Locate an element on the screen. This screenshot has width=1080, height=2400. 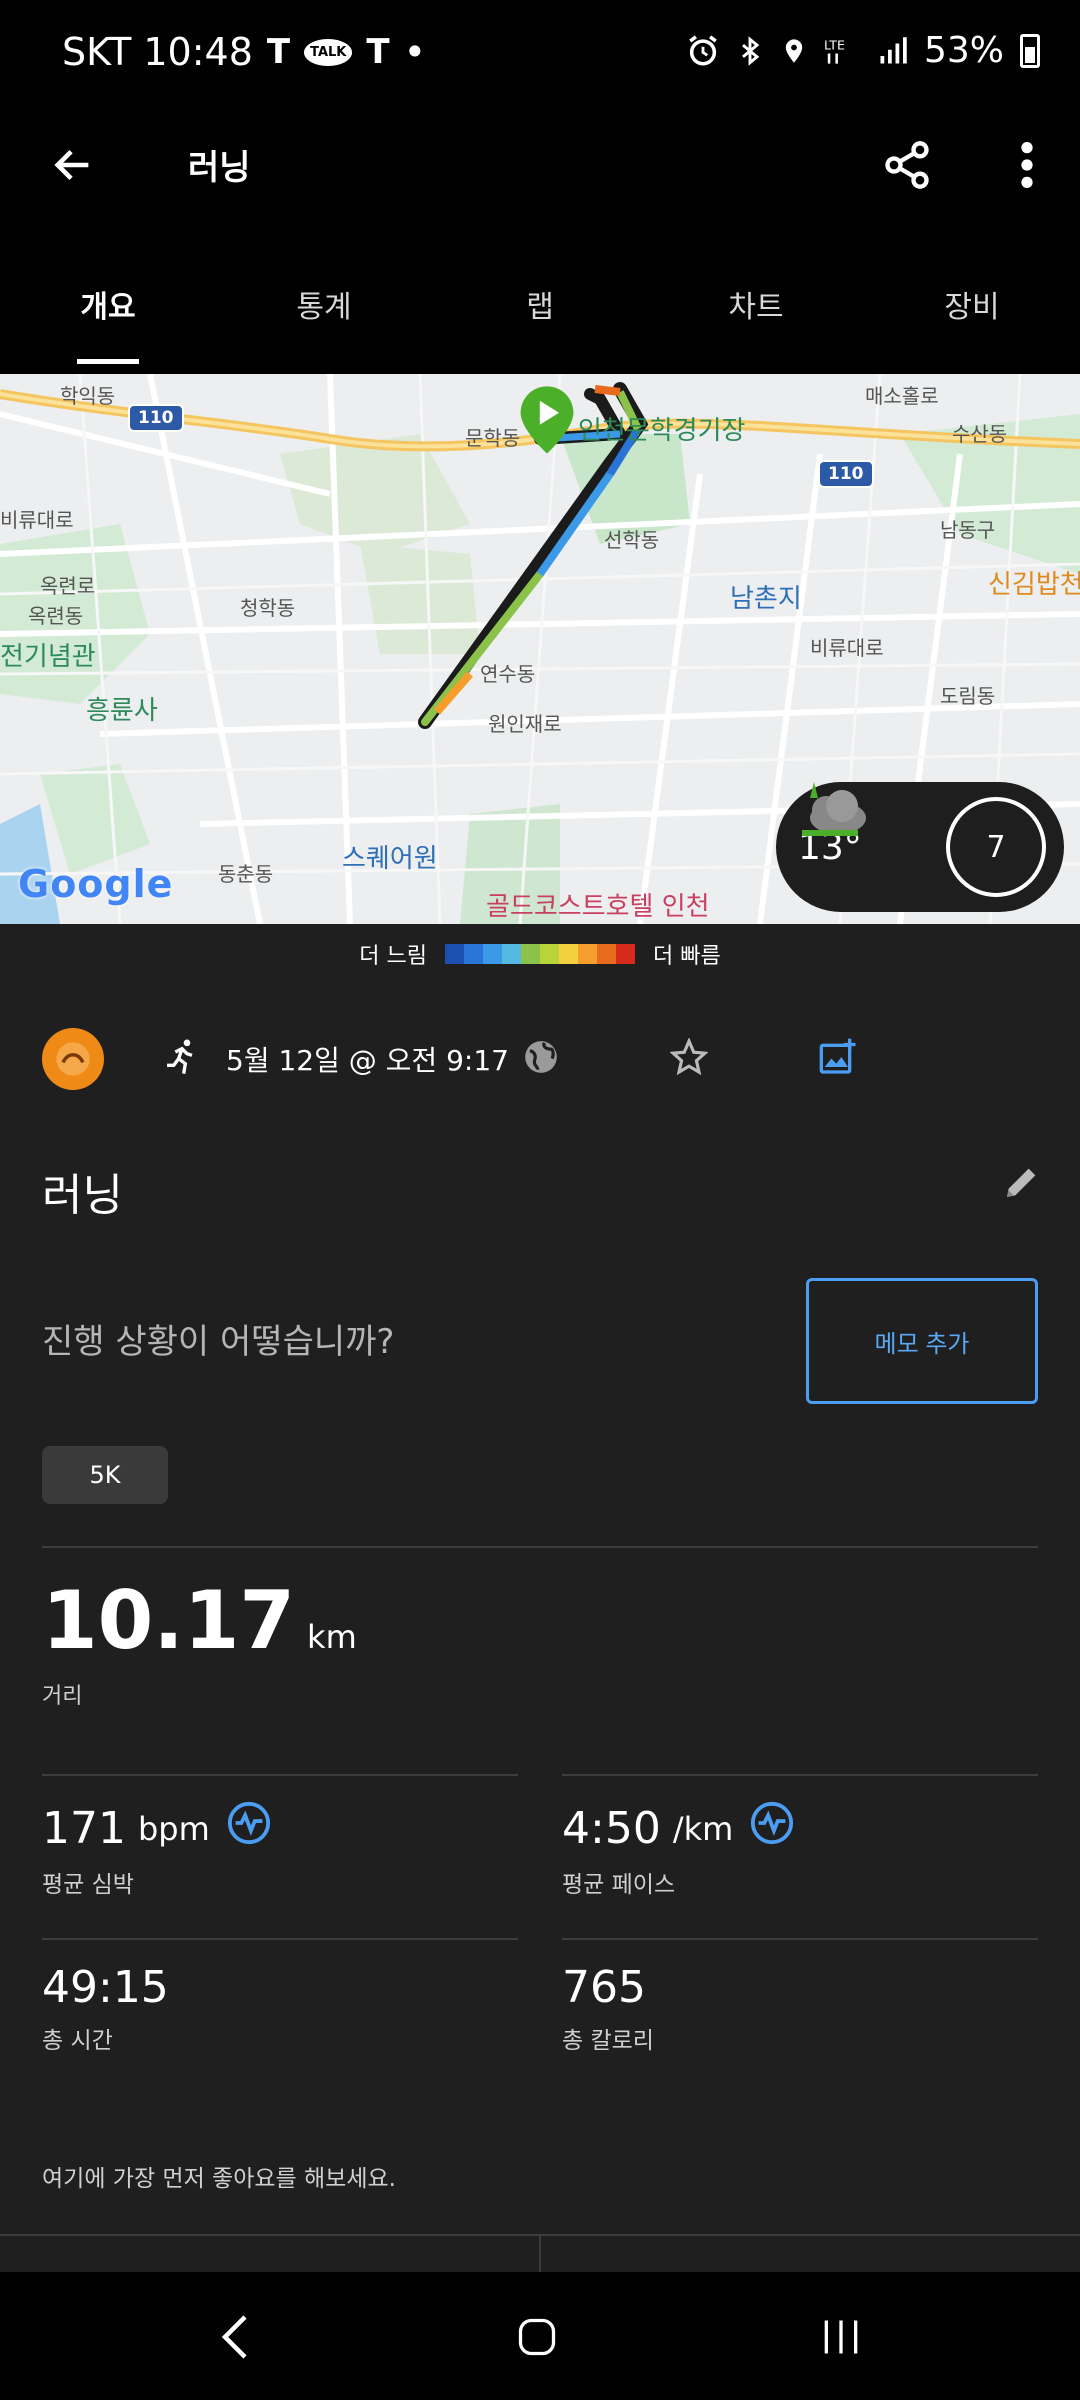
map-label: 신김밥천 is located at coordinates (1034, 585).